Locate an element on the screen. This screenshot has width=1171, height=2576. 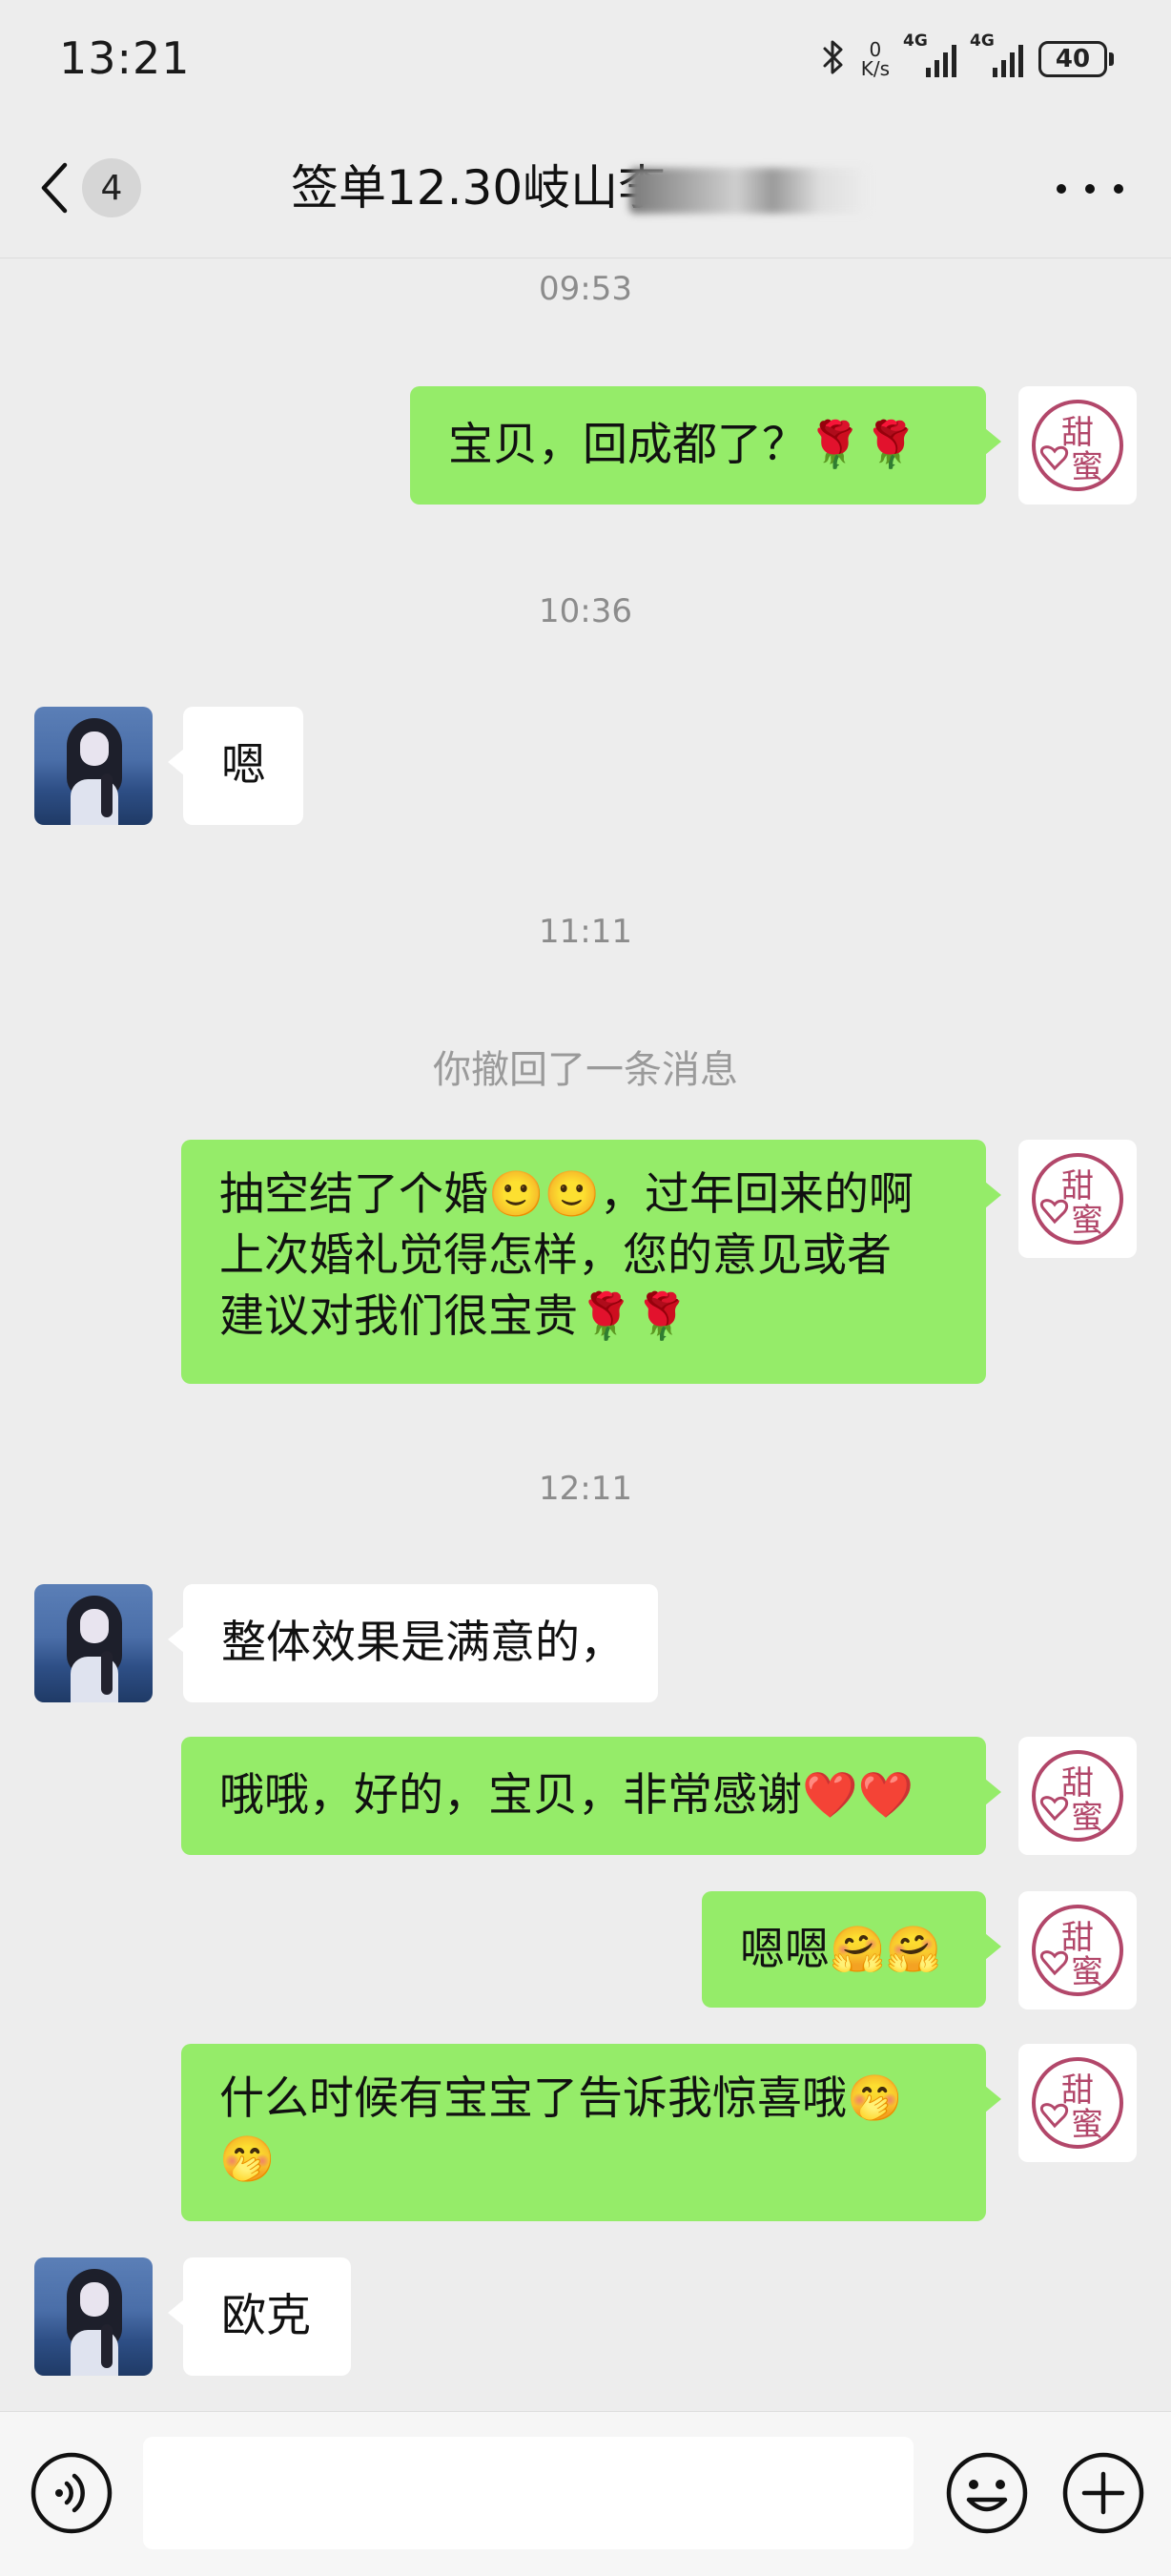
message-text: 欧克 is located at coordinates (266, 2316).